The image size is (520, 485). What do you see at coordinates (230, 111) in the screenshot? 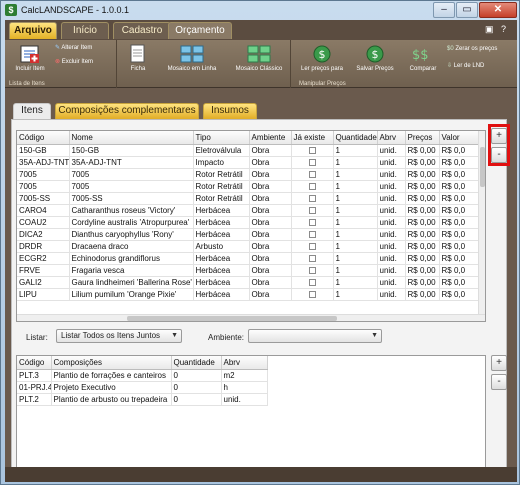
I see `tab-insumos: Insumos` at bounding box center [230, 111].